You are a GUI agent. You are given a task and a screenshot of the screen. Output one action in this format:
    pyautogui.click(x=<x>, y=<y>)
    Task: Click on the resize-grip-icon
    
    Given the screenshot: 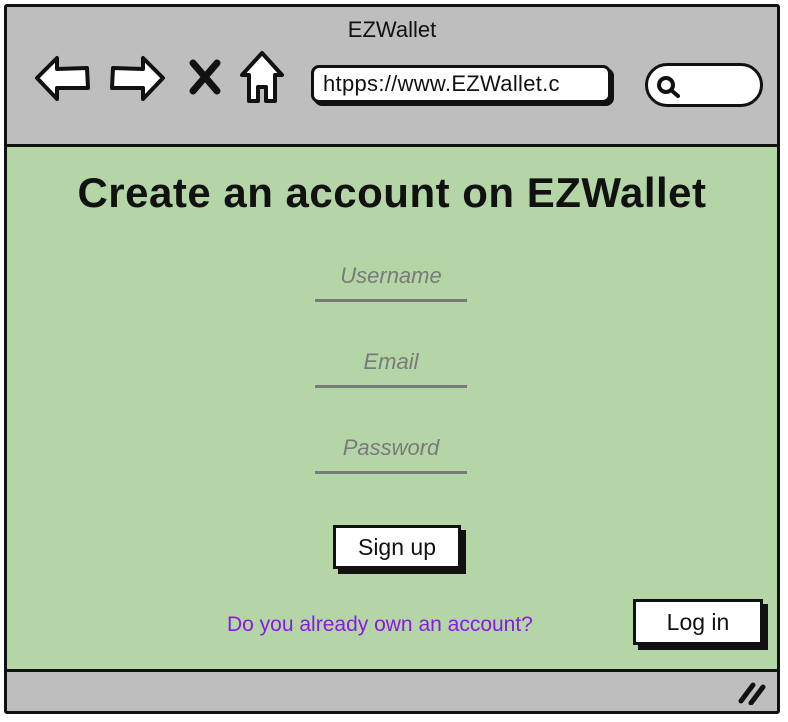 What is the action you would take?
    pyautogui.click(x=753, y=692)
    